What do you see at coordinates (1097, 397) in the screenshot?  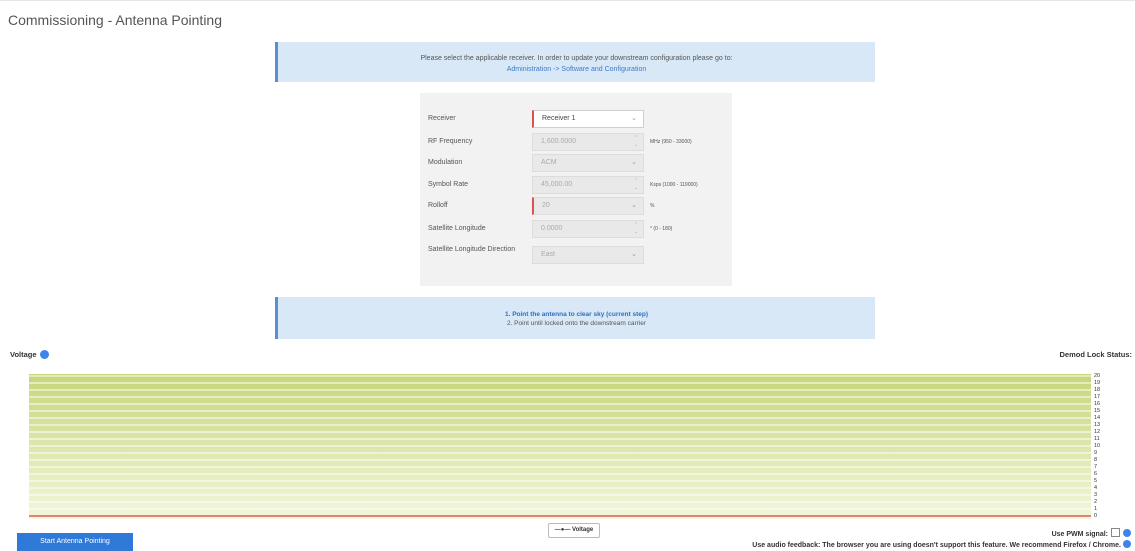 I see `y-tick-label: 17` at bounding box center [1097, 397].